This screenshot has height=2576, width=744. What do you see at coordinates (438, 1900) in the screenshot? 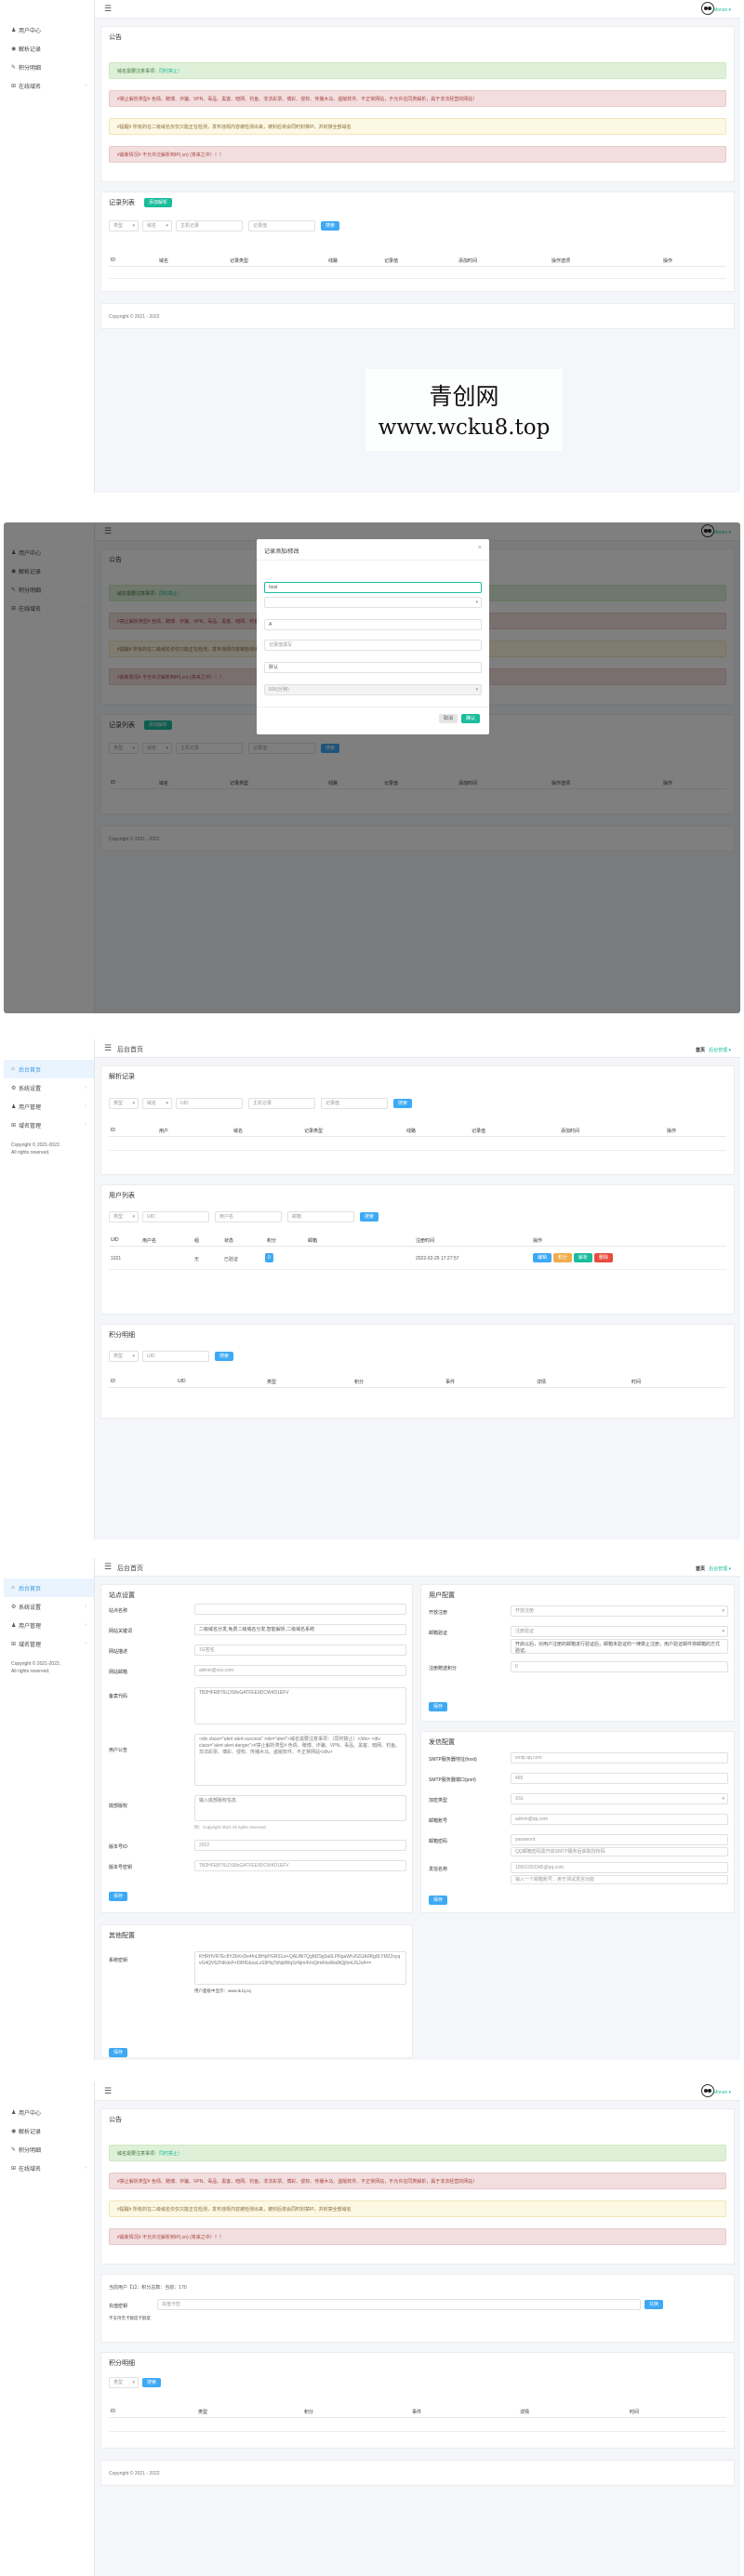
I see `save-smtp-button: 保存` at bounding box center [438, 1900].